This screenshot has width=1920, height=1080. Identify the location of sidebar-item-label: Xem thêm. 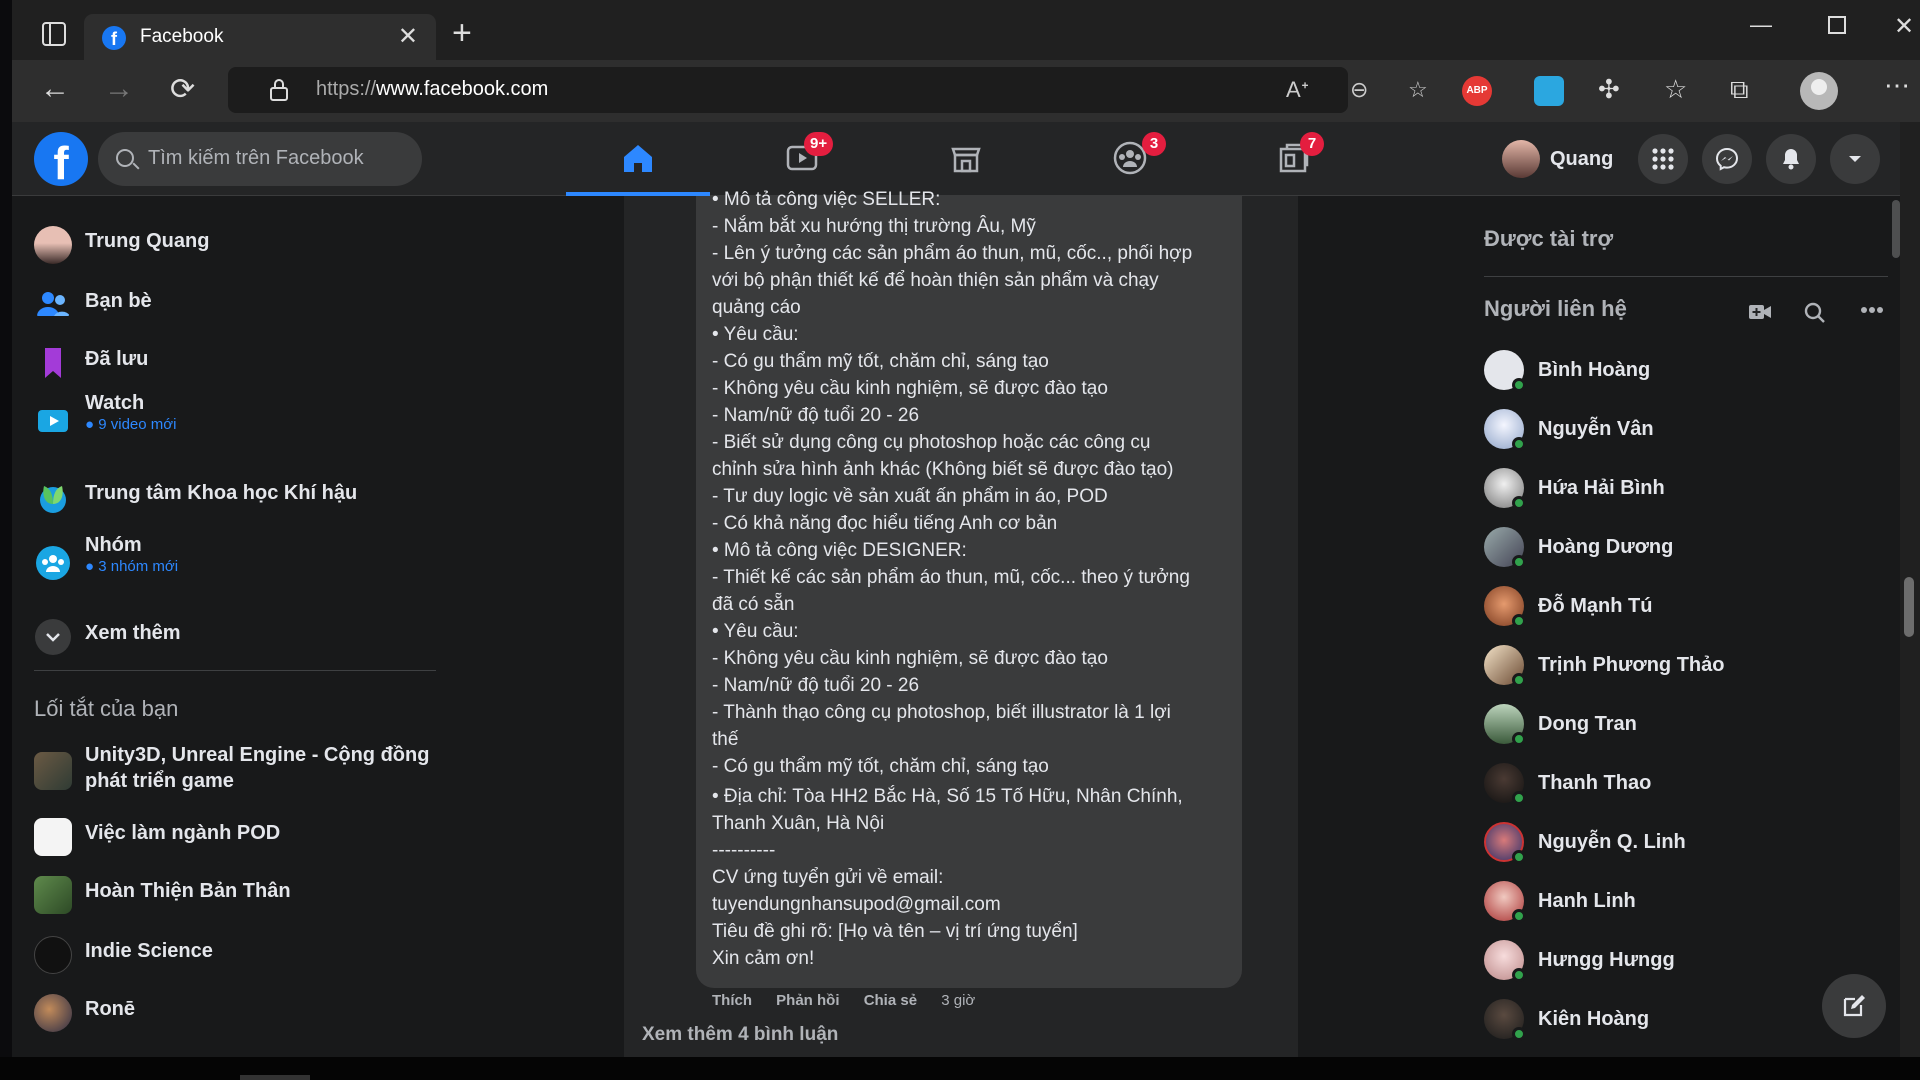
(133, 633).